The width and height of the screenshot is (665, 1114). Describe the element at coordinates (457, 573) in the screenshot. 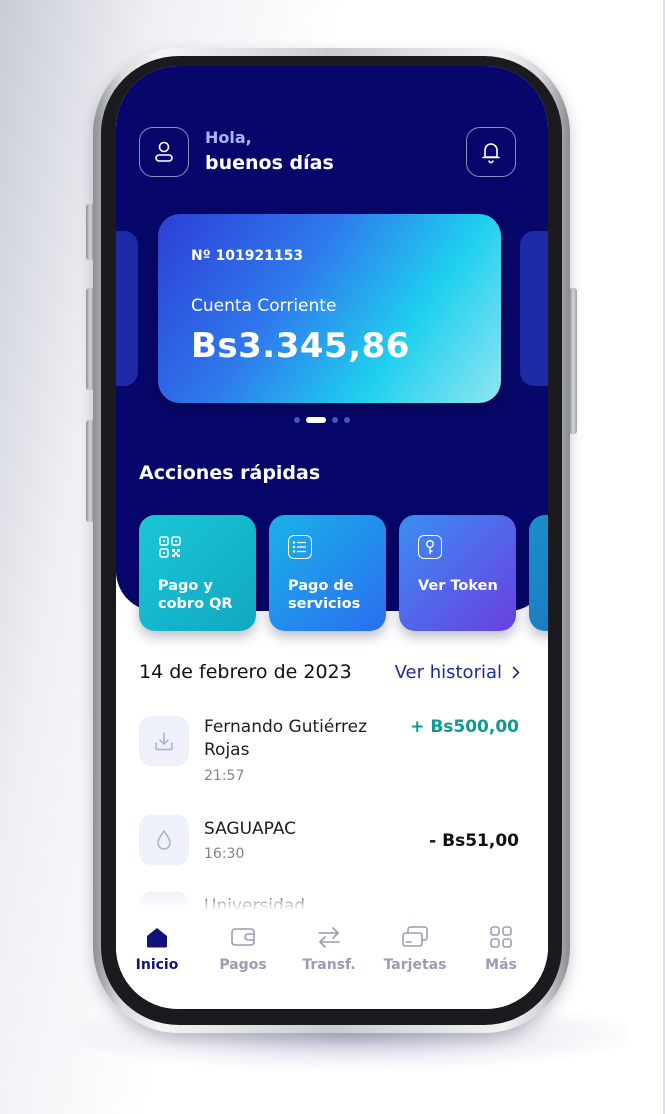

I see `quick-action-token: Ver Token` at that location.